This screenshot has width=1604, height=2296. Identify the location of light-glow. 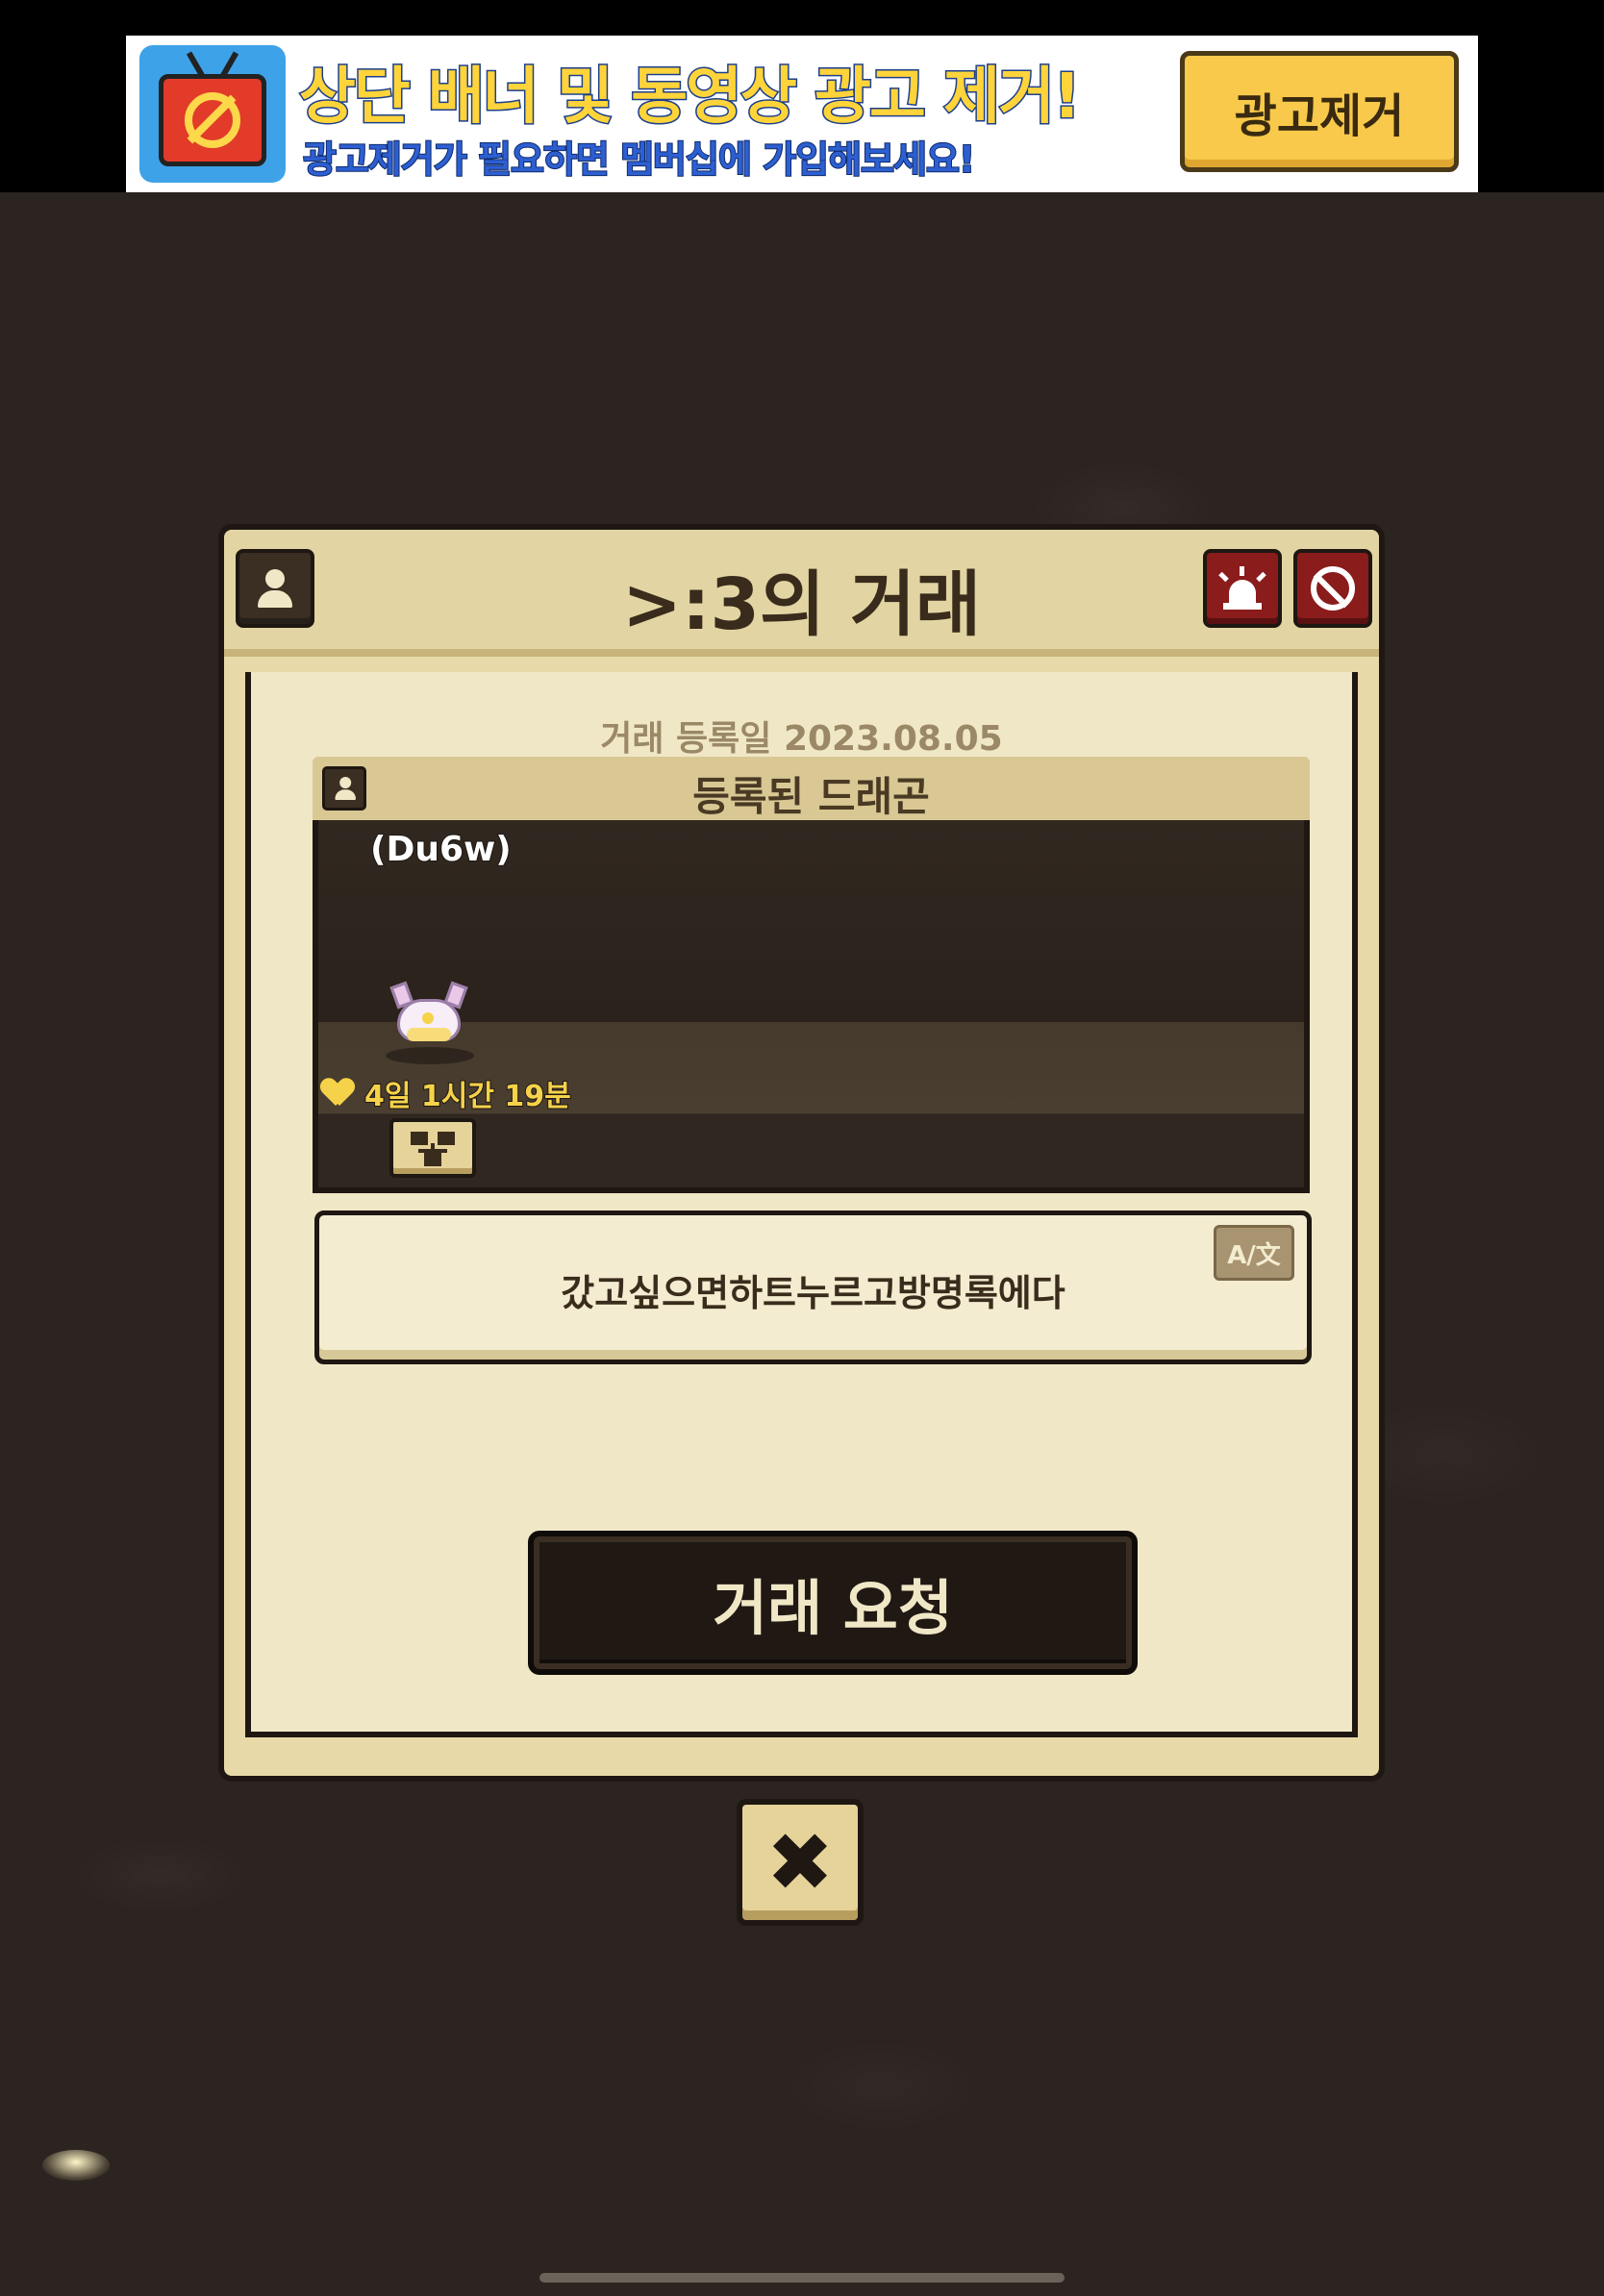
(76, 2165).